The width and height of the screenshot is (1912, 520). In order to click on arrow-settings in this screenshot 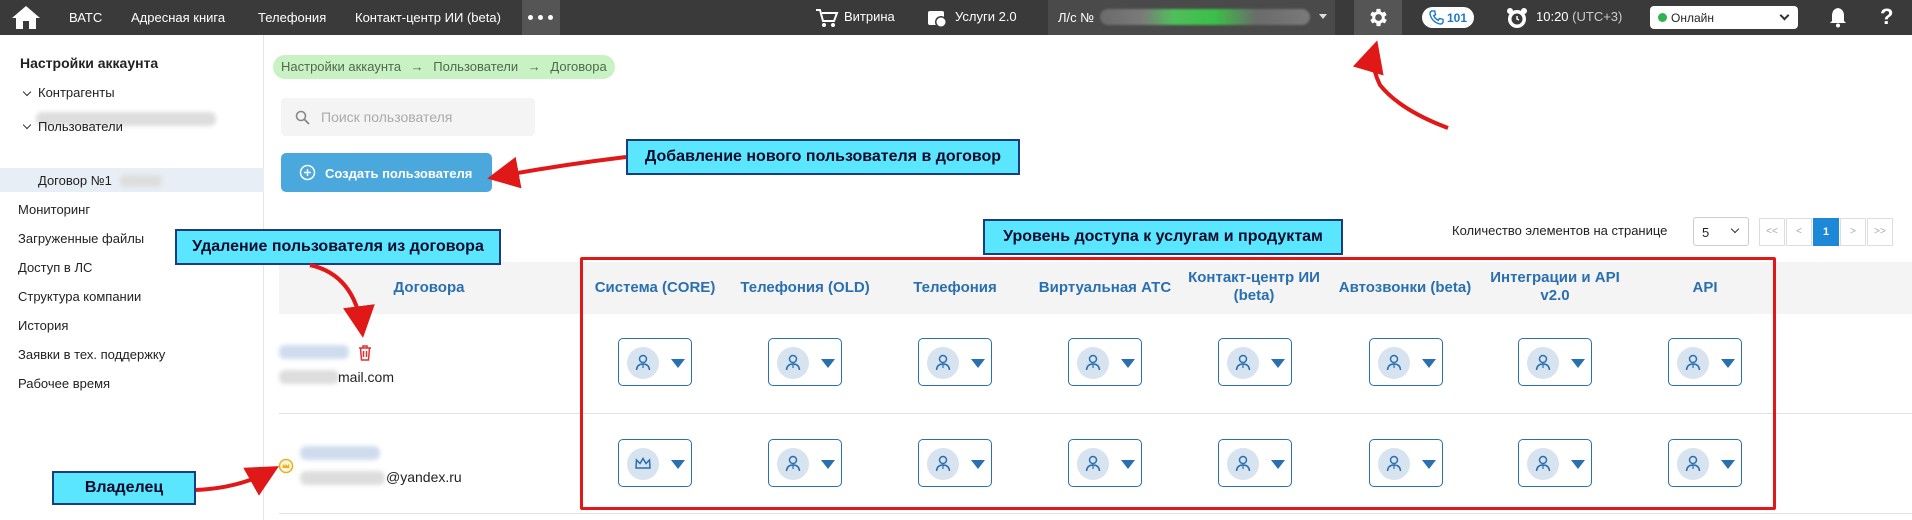, I will do `click(1400, 85)`.